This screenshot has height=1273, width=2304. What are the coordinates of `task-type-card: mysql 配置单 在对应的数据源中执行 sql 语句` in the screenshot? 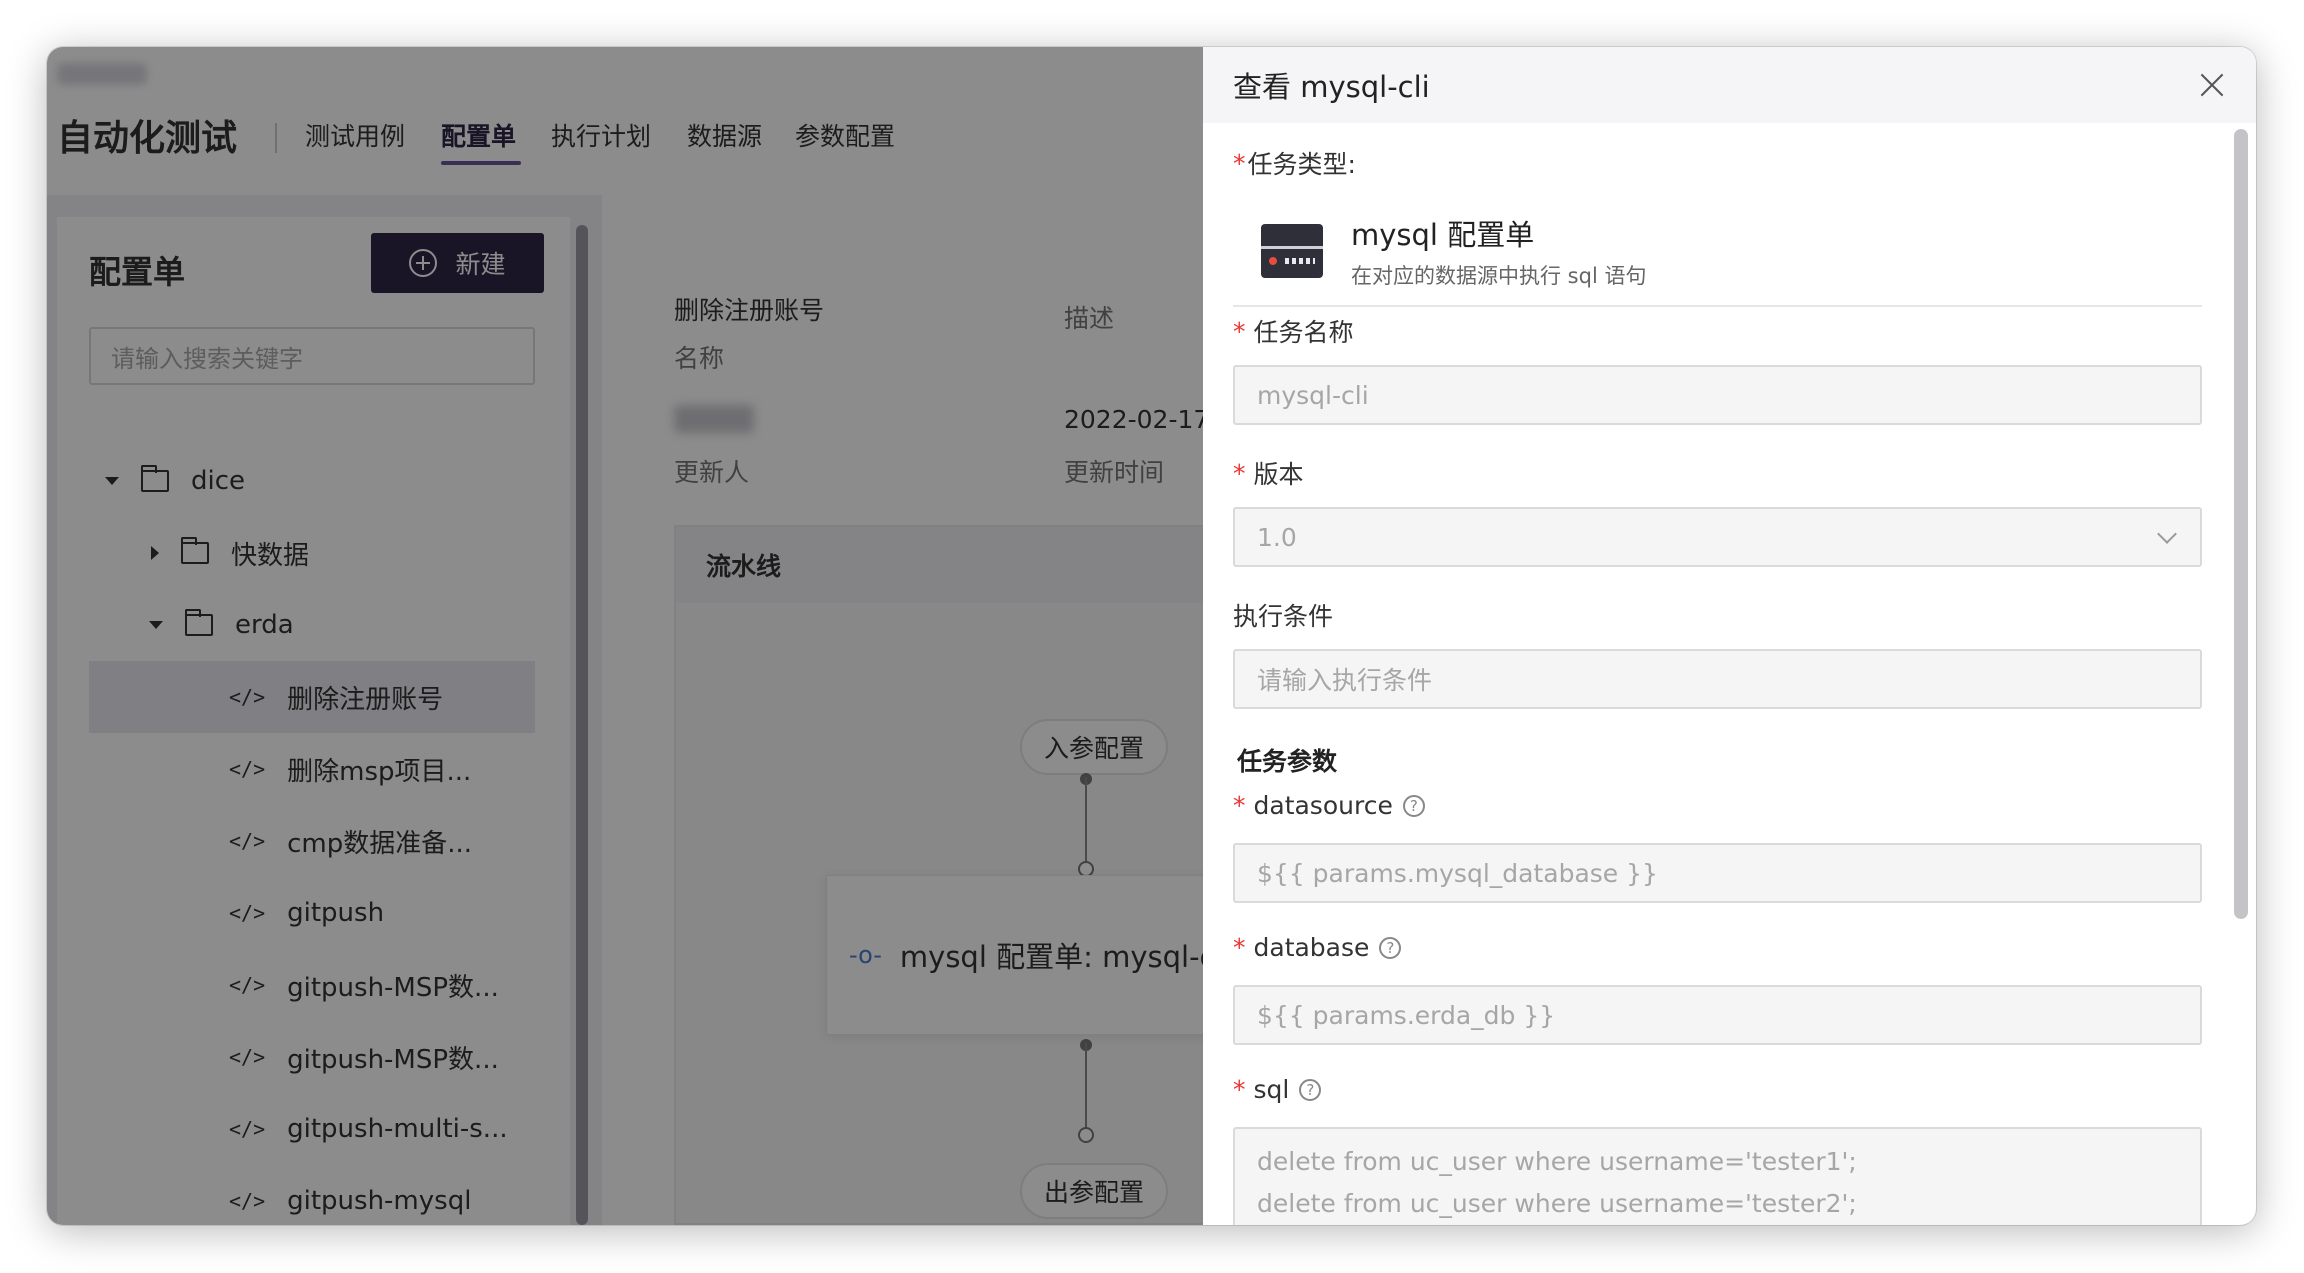 It's located at (1453, 251).